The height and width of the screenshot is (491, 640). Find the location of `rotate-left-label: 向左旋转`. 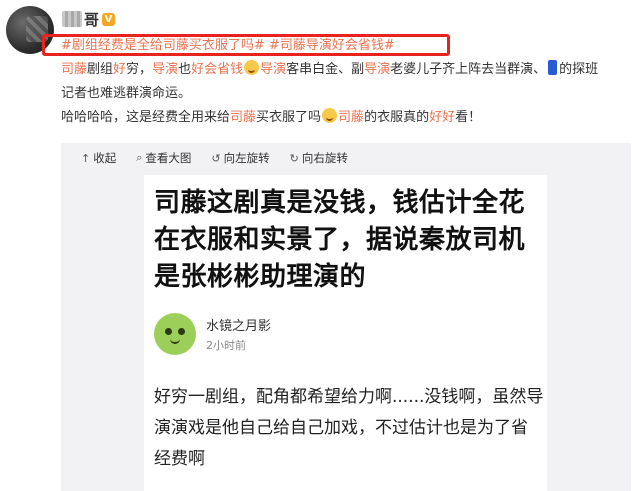

rotate-left-label: 向左旋转 is located at coordinates (246, 158).